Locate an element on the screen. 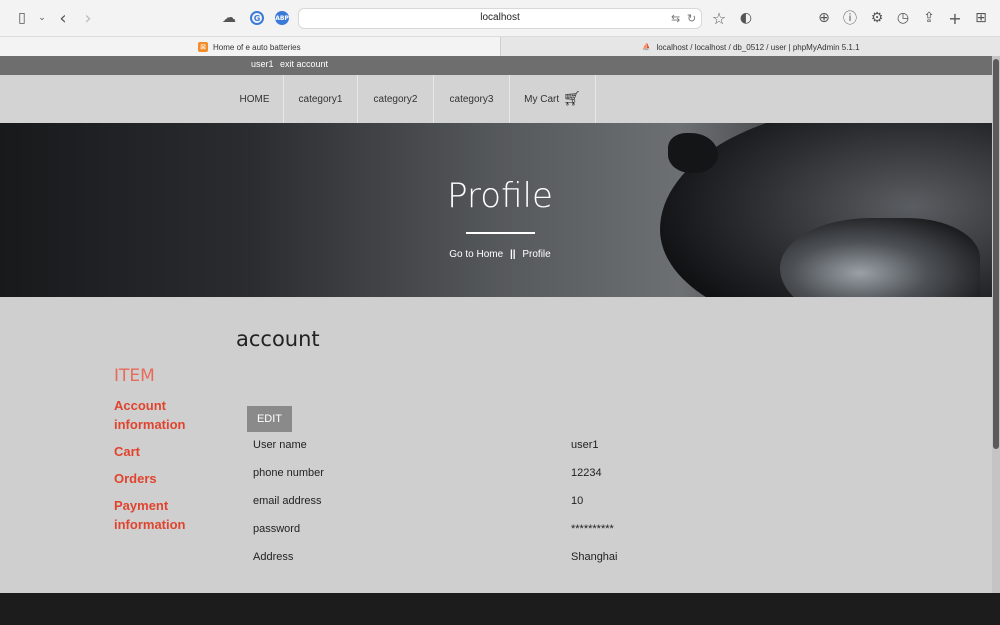  forward-icon: › is located at coordinates (88, 18).